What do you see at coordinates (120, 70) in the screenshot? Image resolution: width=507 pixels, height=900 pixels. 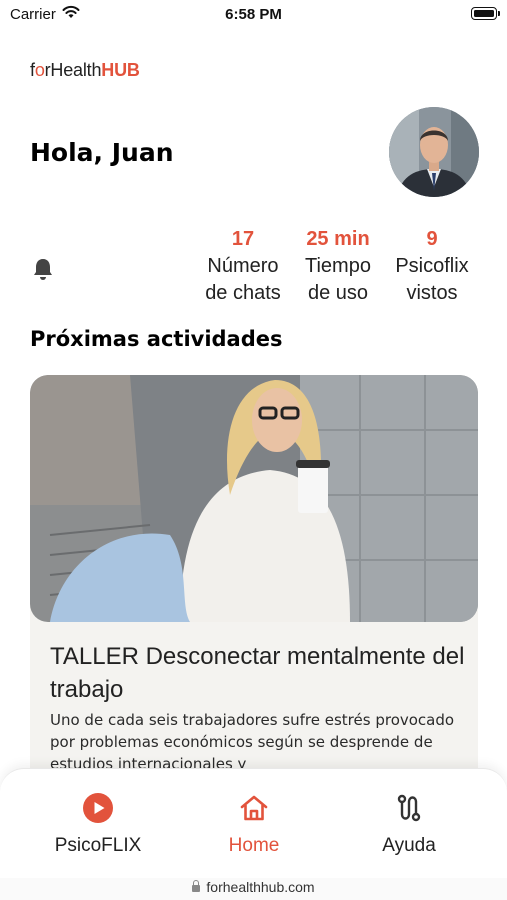 I see `logo-text-hub: HUB` at bounding box center [120, 70].